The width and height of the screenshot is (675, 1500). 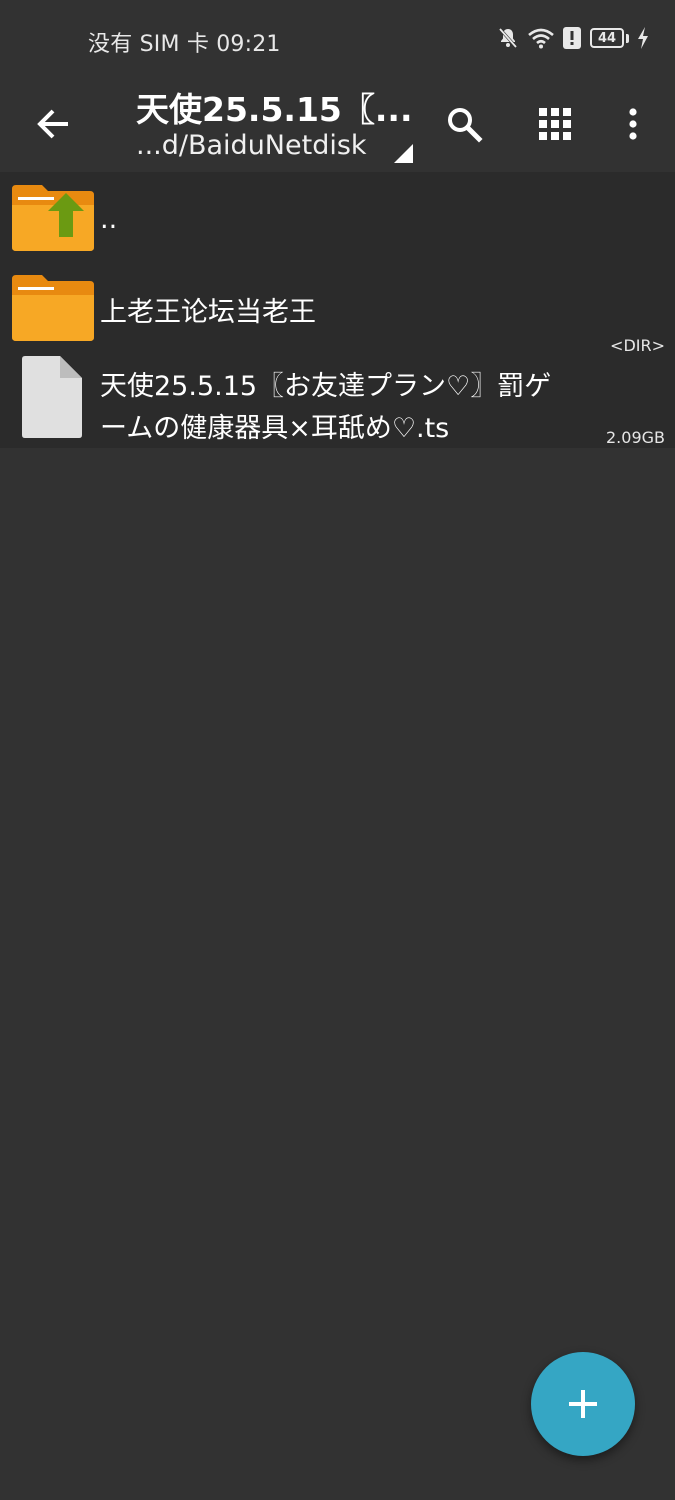 What do you see at coordinates (541, 38) in the screenshot?
I see `wifi-icon` at bounding box center [541, 38].